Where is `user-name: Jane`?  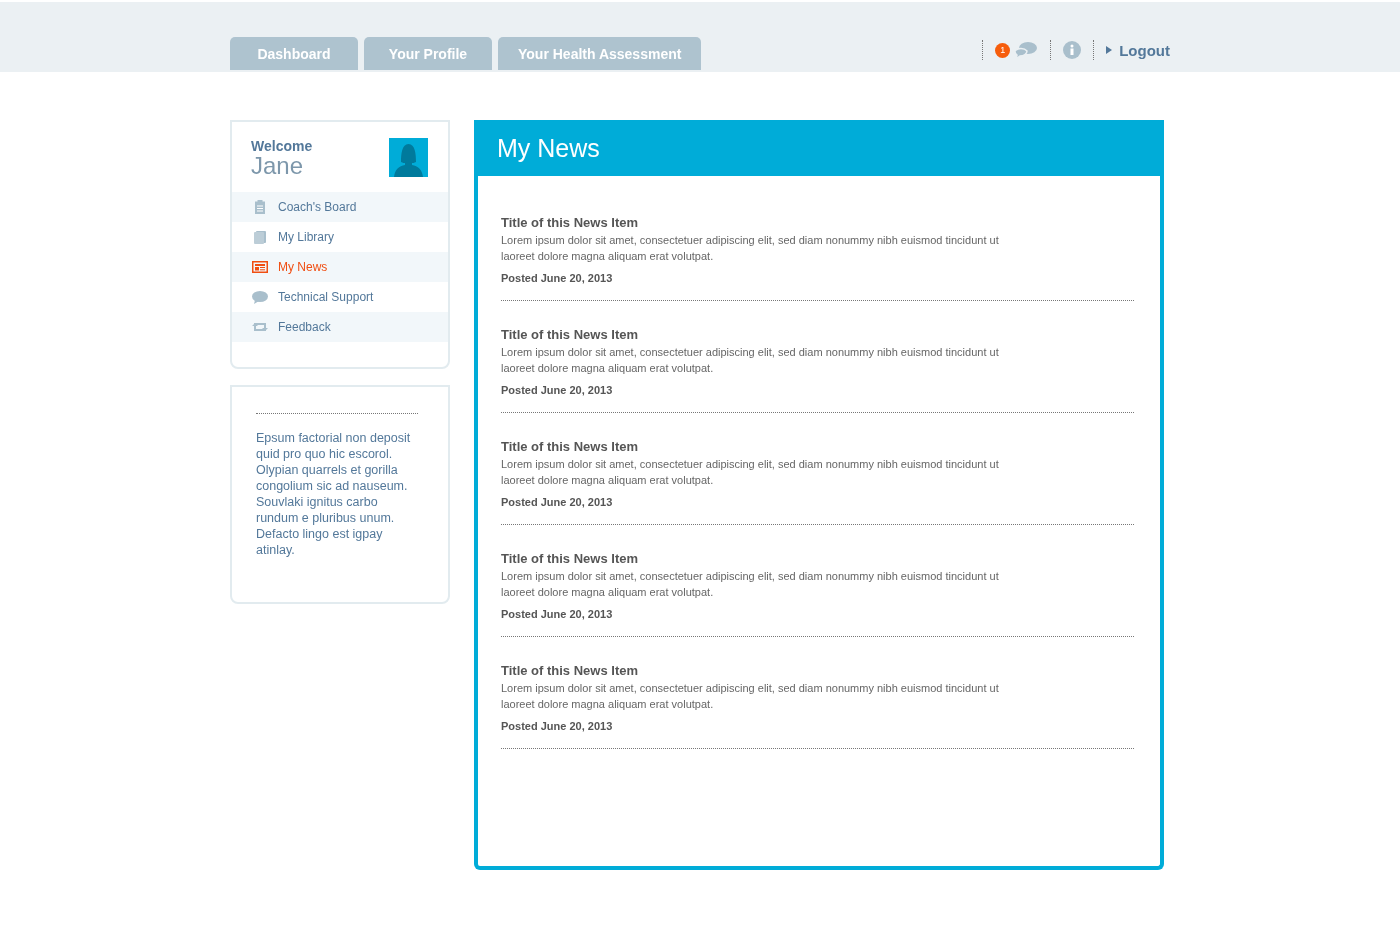 user-name: Jane is located at coordinates (278, 166).